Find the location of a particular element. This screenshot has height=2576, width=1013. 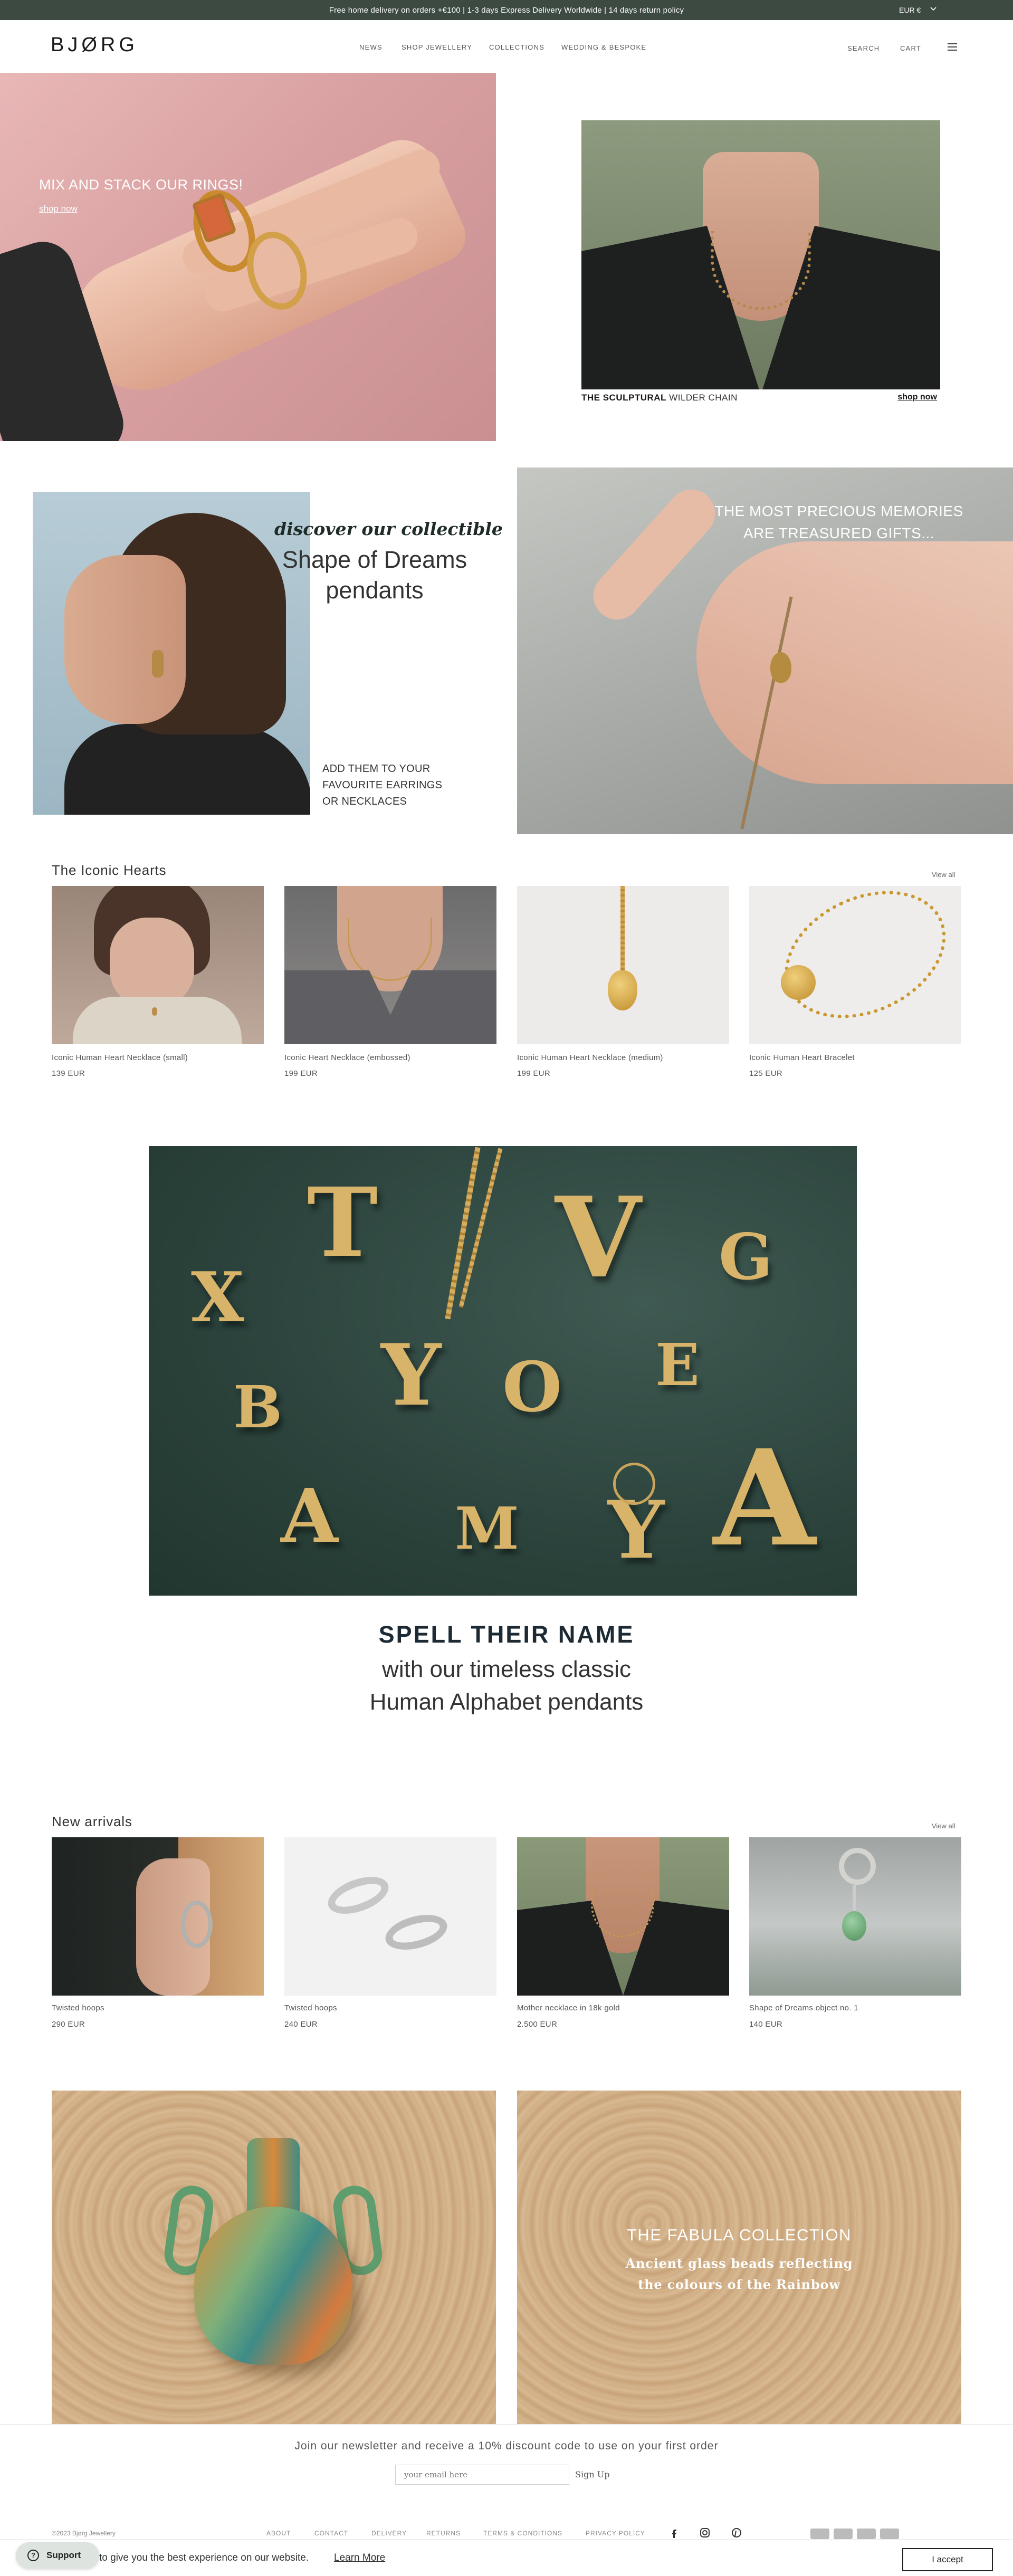

alphabet-line-2: Human Alphabet pendants is located at coordinates (506, 1702).